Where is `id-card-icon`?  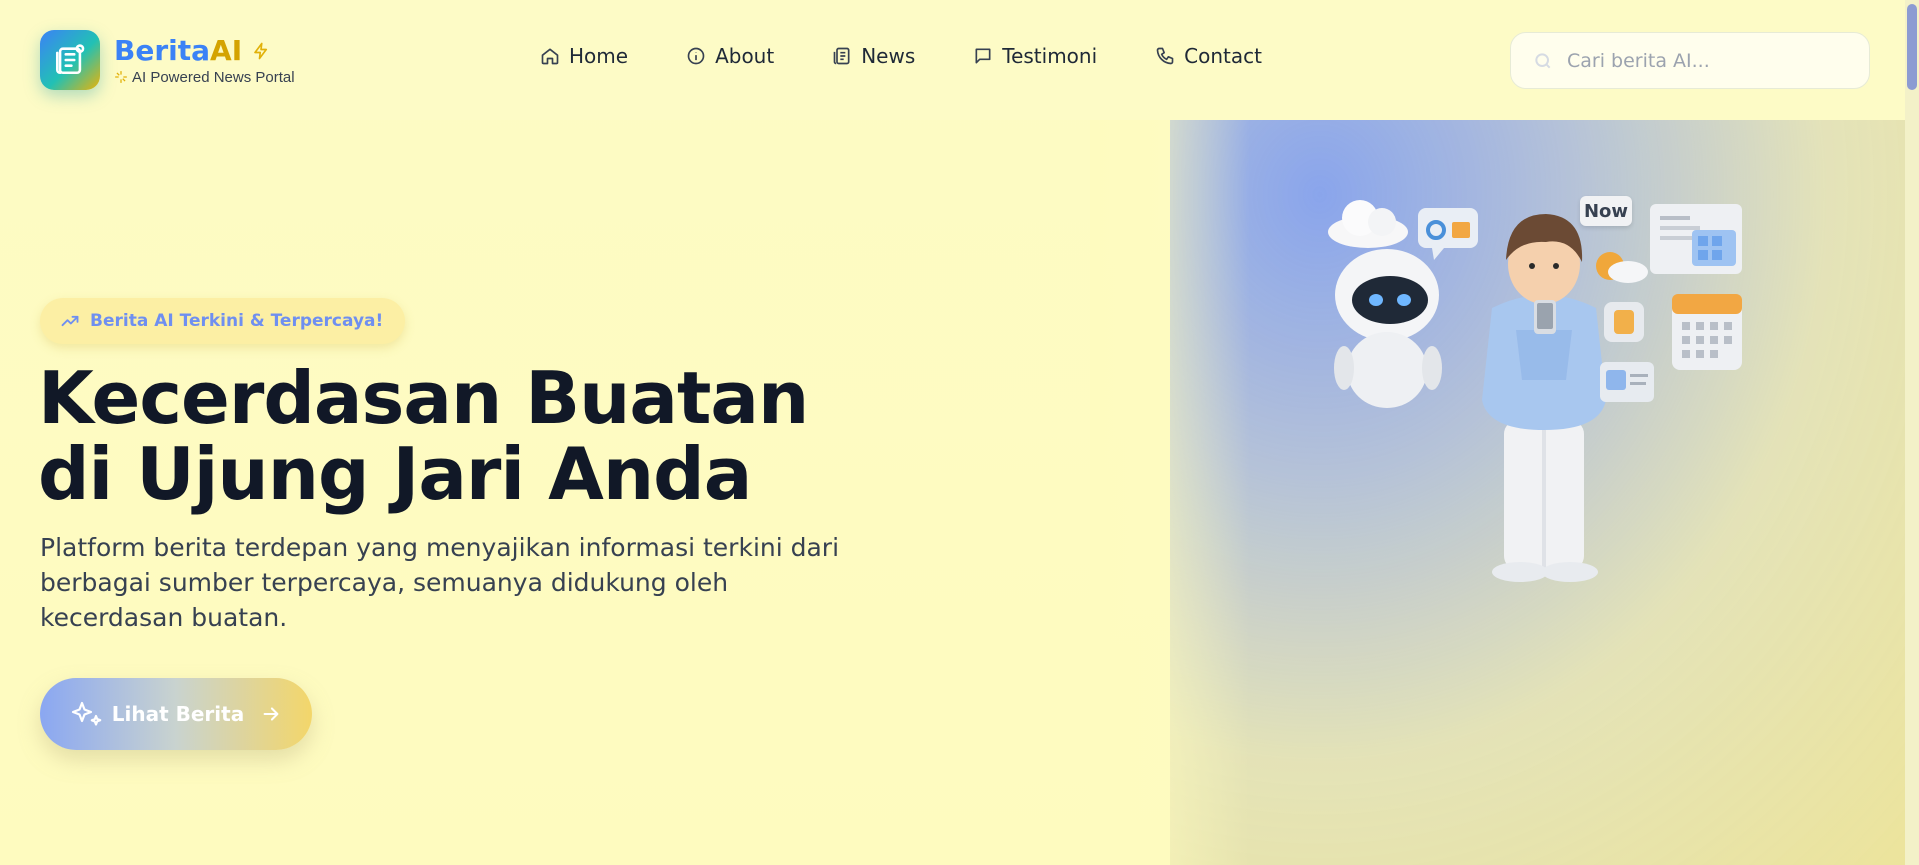 id-card-icon is located at coordinates (1627, 382).